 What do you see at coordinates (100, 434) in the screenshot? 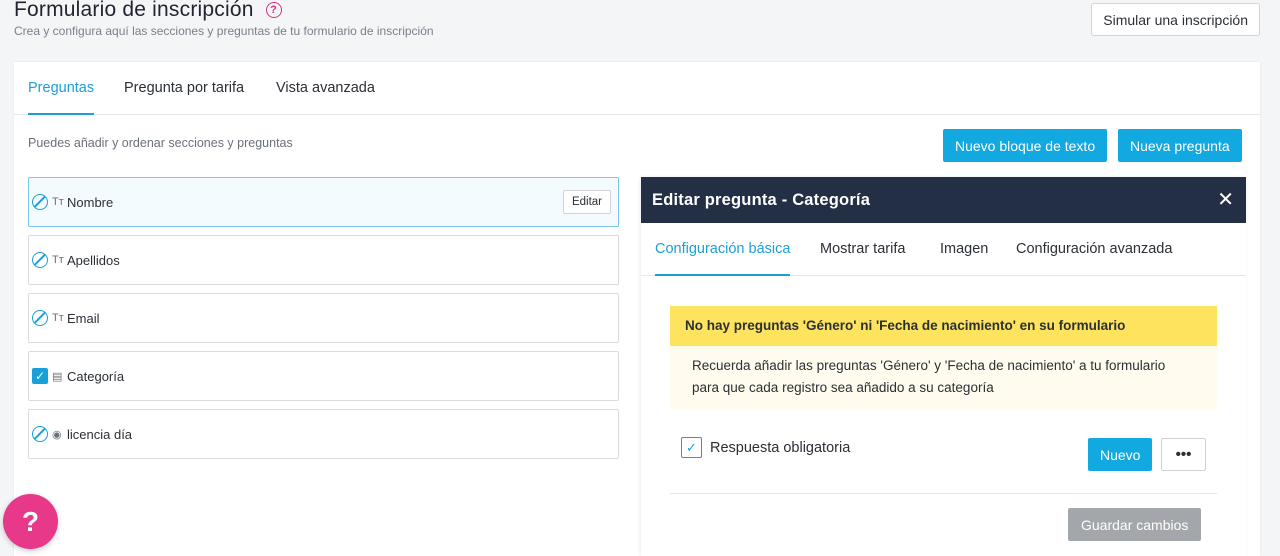
I see `question-label: licencia día` at bounding box center [100, 434].